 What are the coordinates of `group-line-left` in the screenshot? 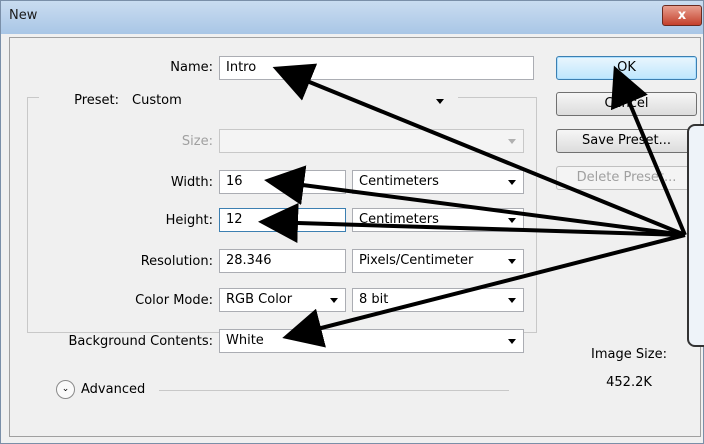 It's located at (33, 97).